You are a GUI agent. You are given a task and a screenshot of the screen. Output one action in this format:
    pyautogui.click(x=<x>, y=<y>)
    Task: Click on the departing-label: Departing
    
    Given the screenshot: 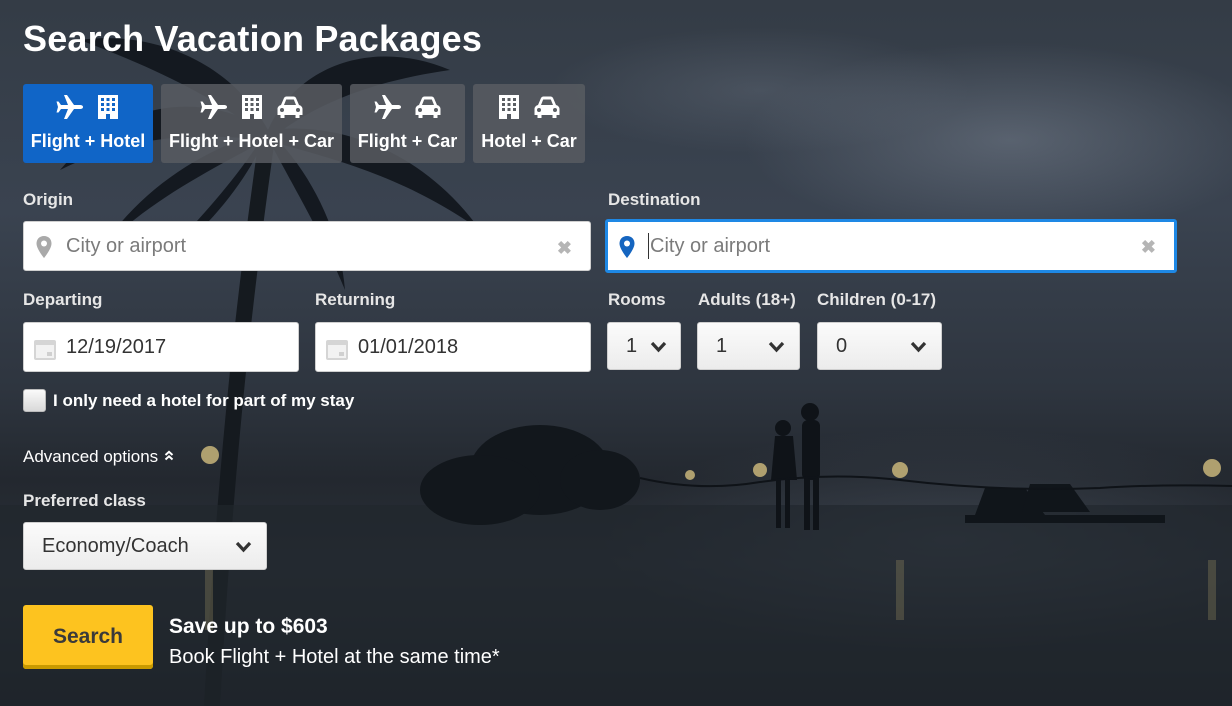 What is the action you would take?
    pyautogui.click(x=63, y=299)
    